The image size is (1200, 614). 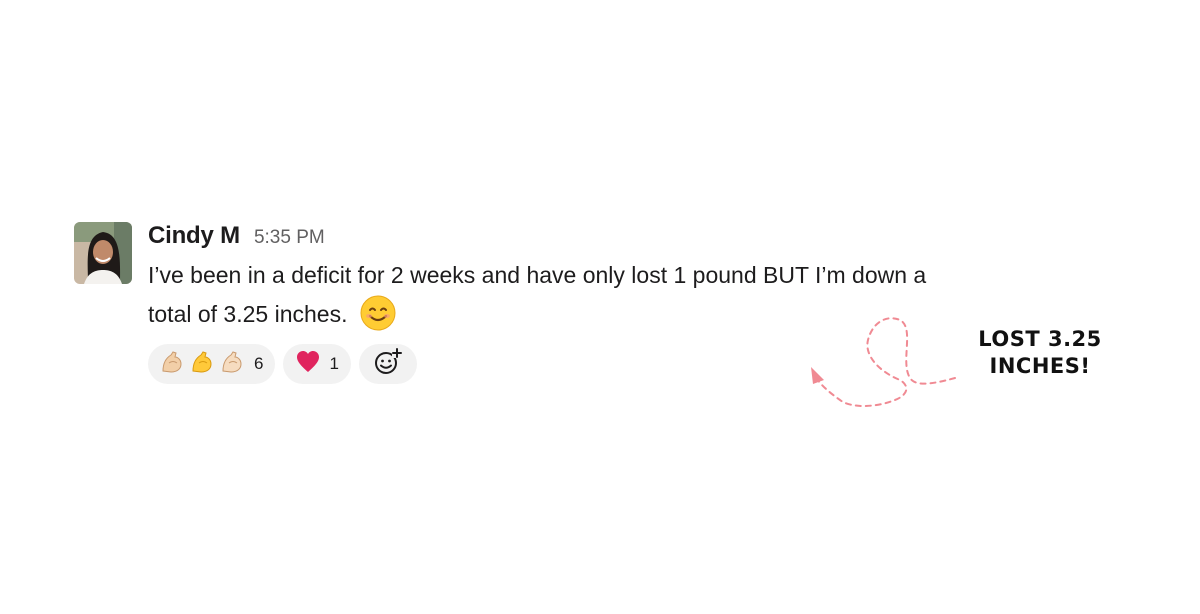 I want to click on reaction-count: 1, so click(x=334, y=363).